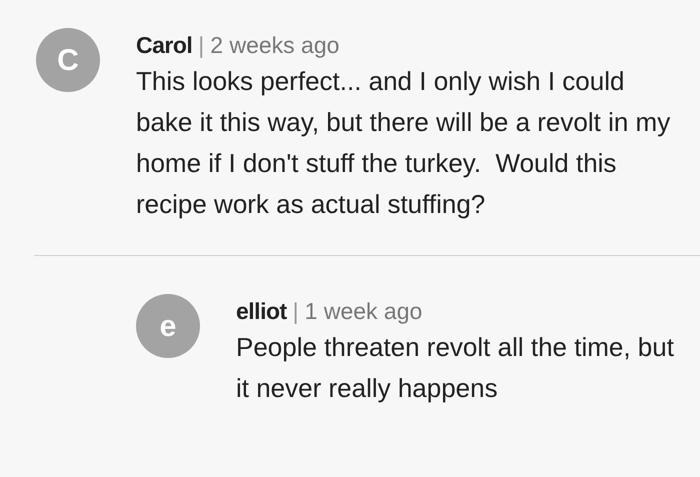 The height and width of the screenshot is (477, 700). I want to click on author-name: elliot, so click(261, 311).